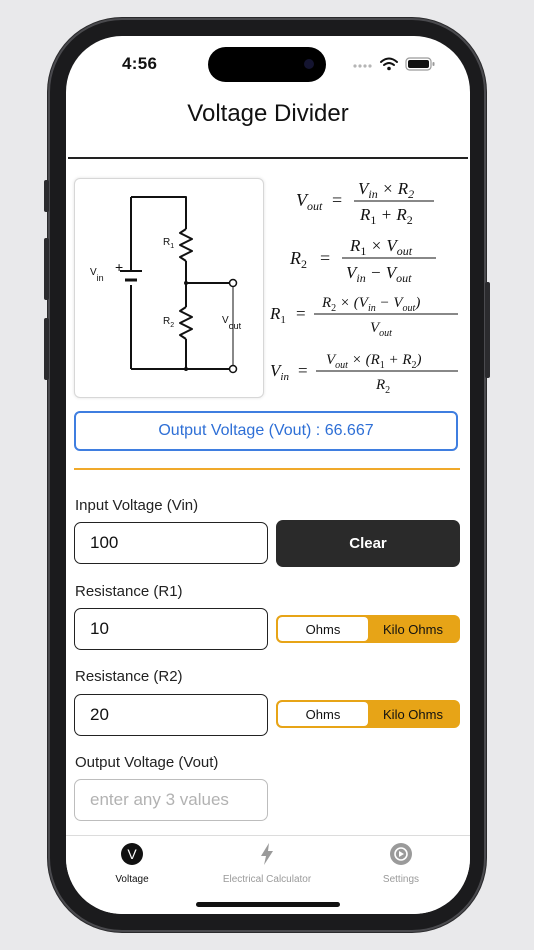  What do you see at coordinates (186, 369) in the screenshot?
I see `junction-bottom` at bounding box center [186, 369].